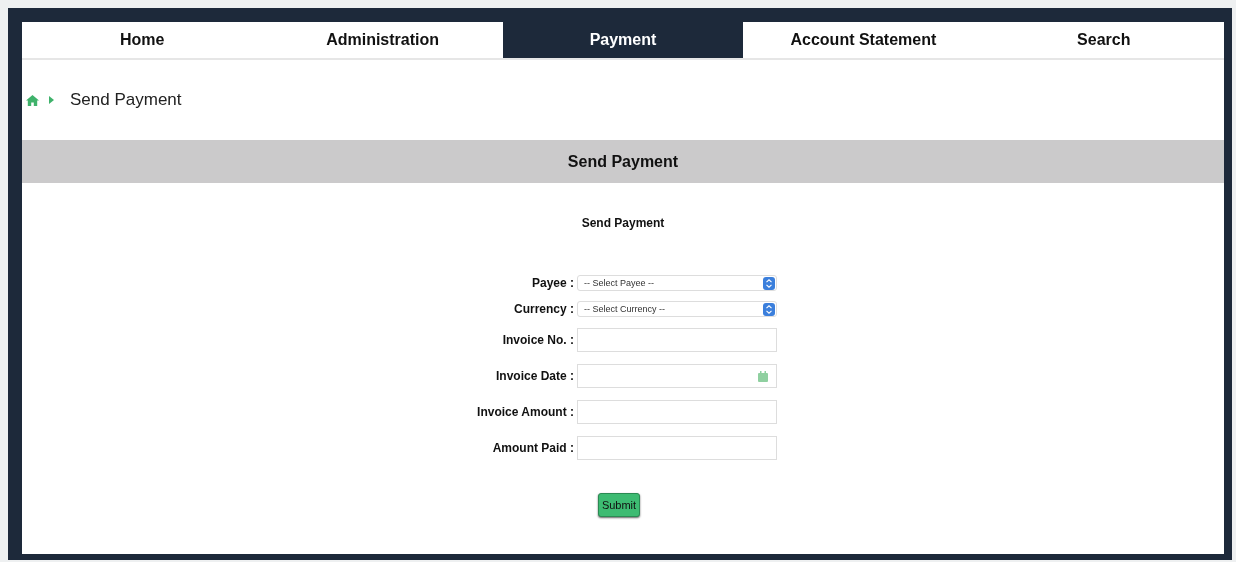 This screenshot has width=1236, height=562. What do you see at coordinates (51, 100) in the screenshot?
I see `chevron-icon` at bounding box center [51, 100].